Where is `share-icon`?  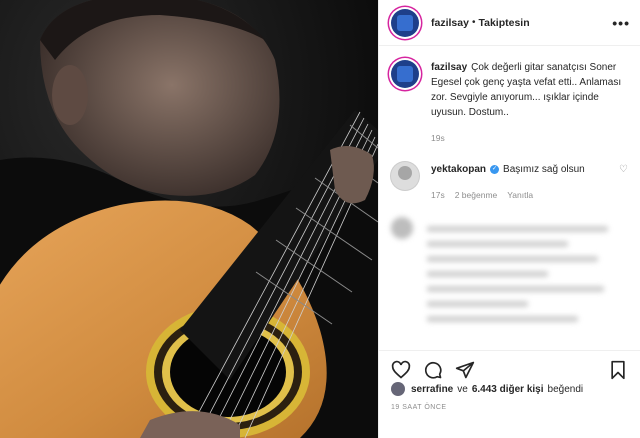 share-icon is located at coordinates (465, 370).